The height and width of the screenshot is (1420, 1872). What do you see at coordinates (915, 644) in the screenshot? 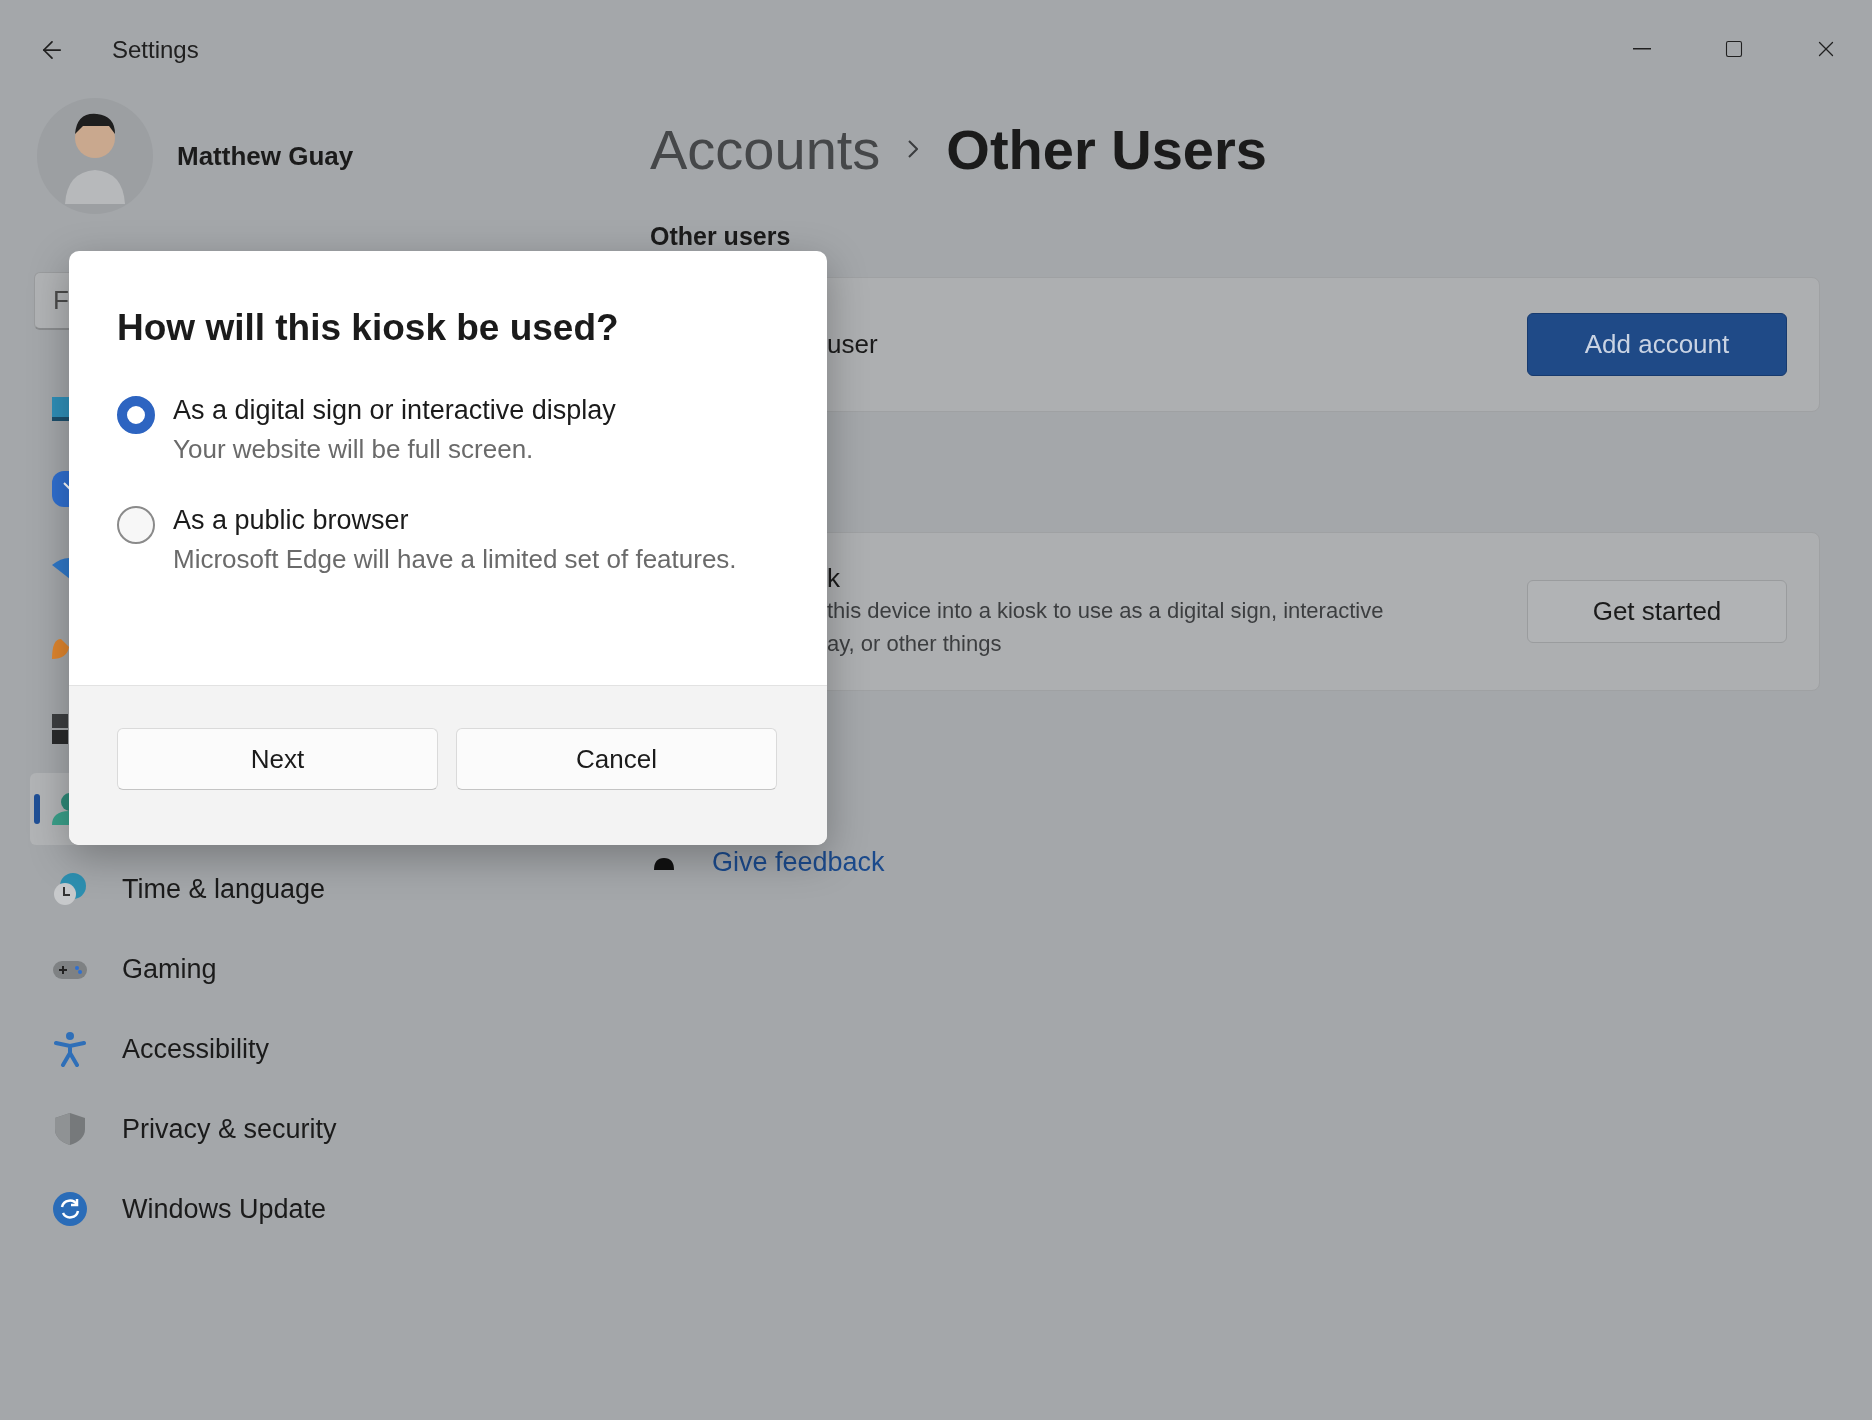
I see `card-description: ay, or other things` at bounding box center [915, 644].